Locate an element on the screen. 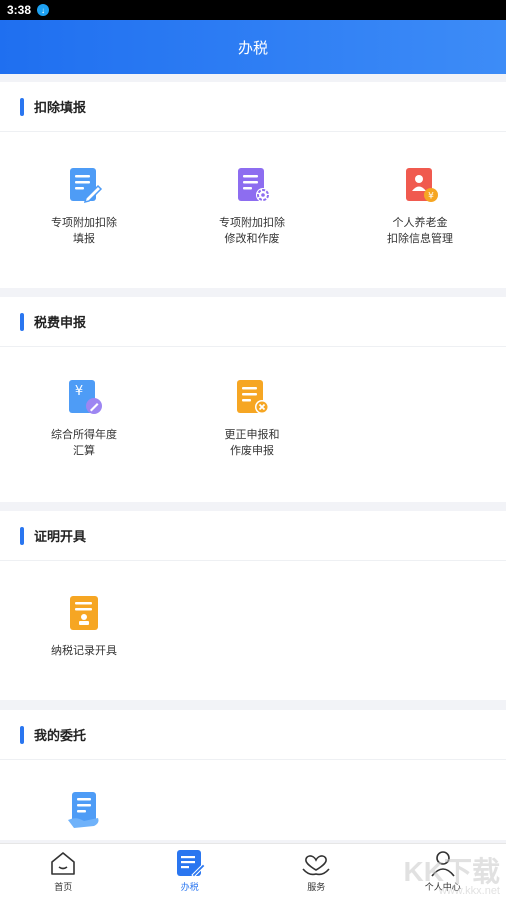 This screenshot has height=899, width=506. tab-profile: 个人中心 is located at coordinates (443, 871).